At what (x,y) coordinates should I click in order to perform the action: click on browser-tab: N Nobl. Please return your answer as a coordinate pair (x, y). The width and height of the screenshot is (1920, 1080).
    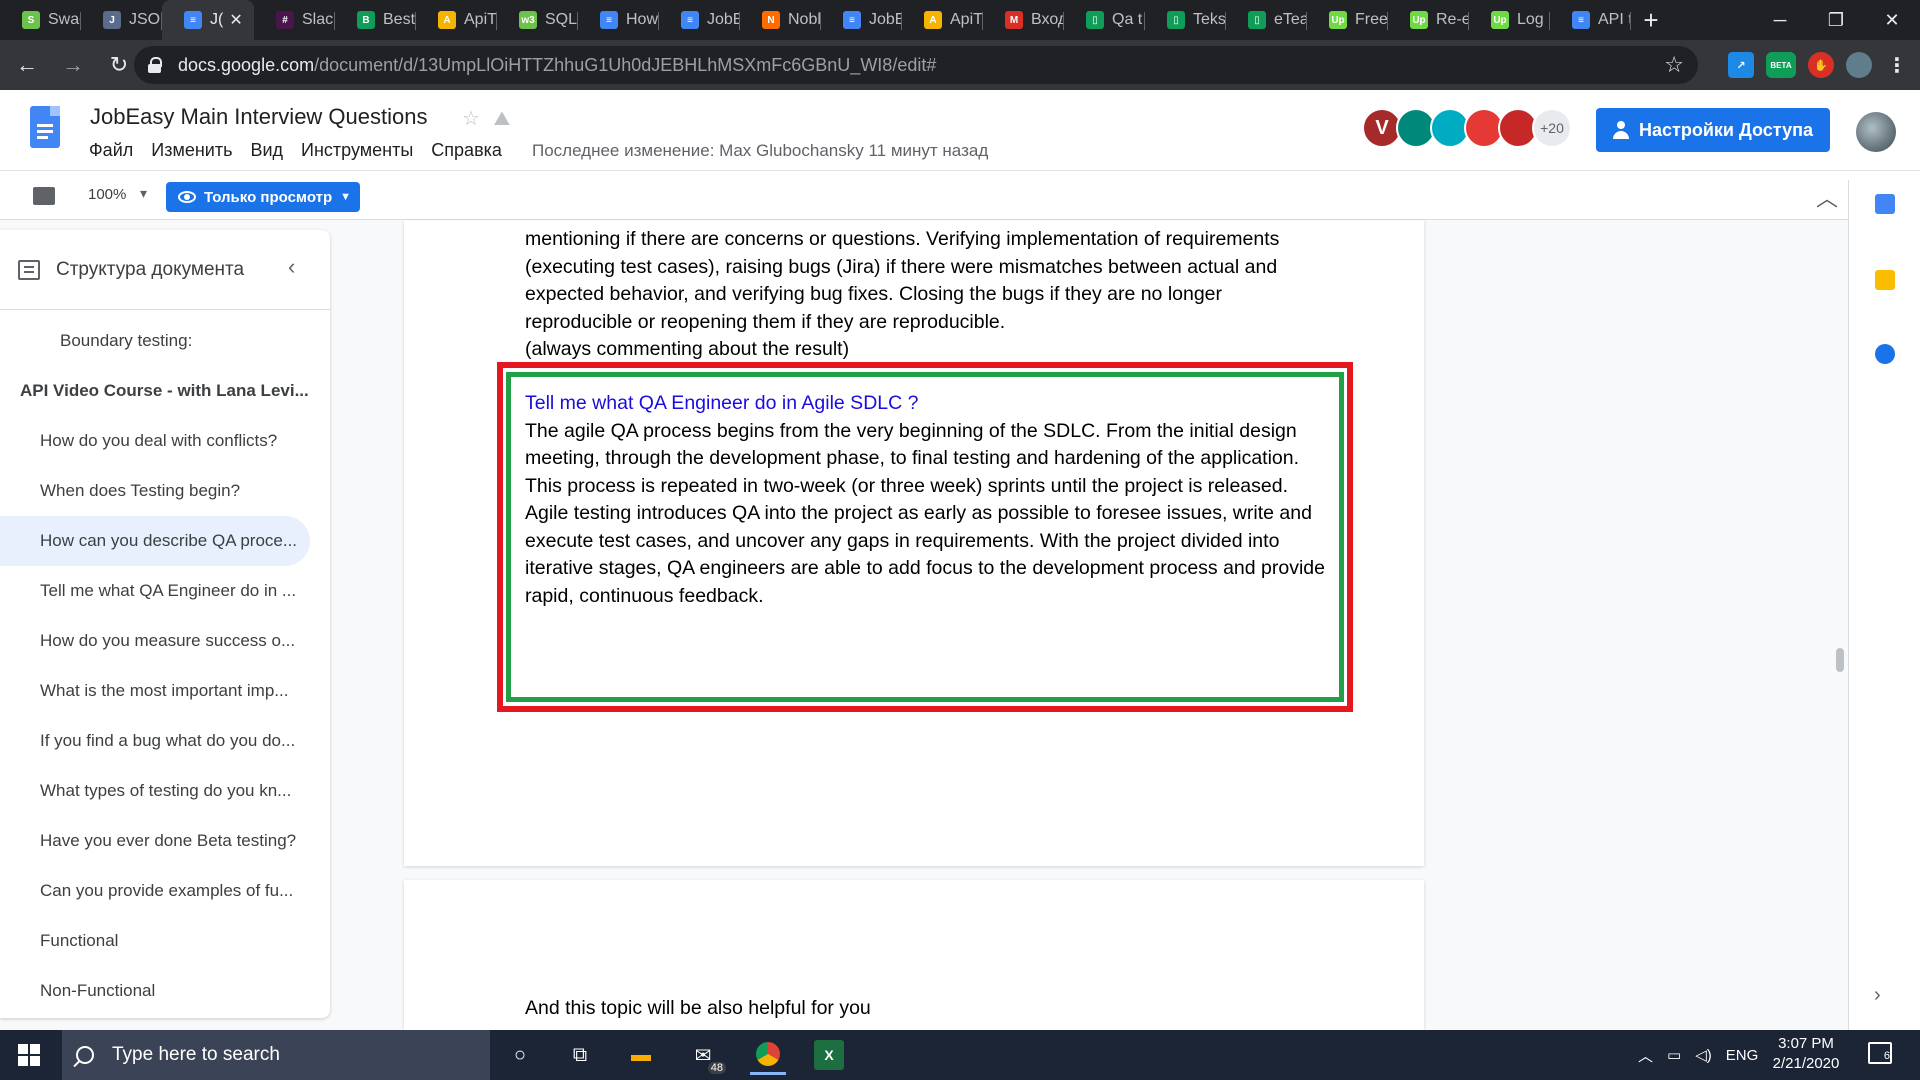
    Looking at the image, I should click on (780, 20).